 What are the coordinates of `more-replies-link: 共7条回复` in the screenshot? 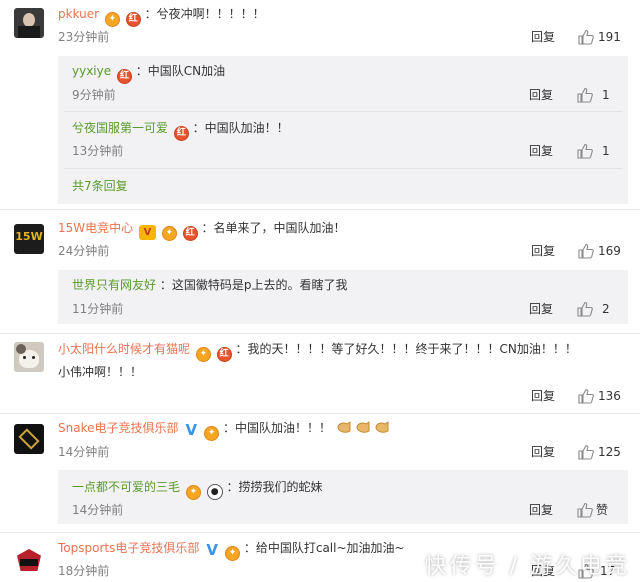 It's located at (100, 186).